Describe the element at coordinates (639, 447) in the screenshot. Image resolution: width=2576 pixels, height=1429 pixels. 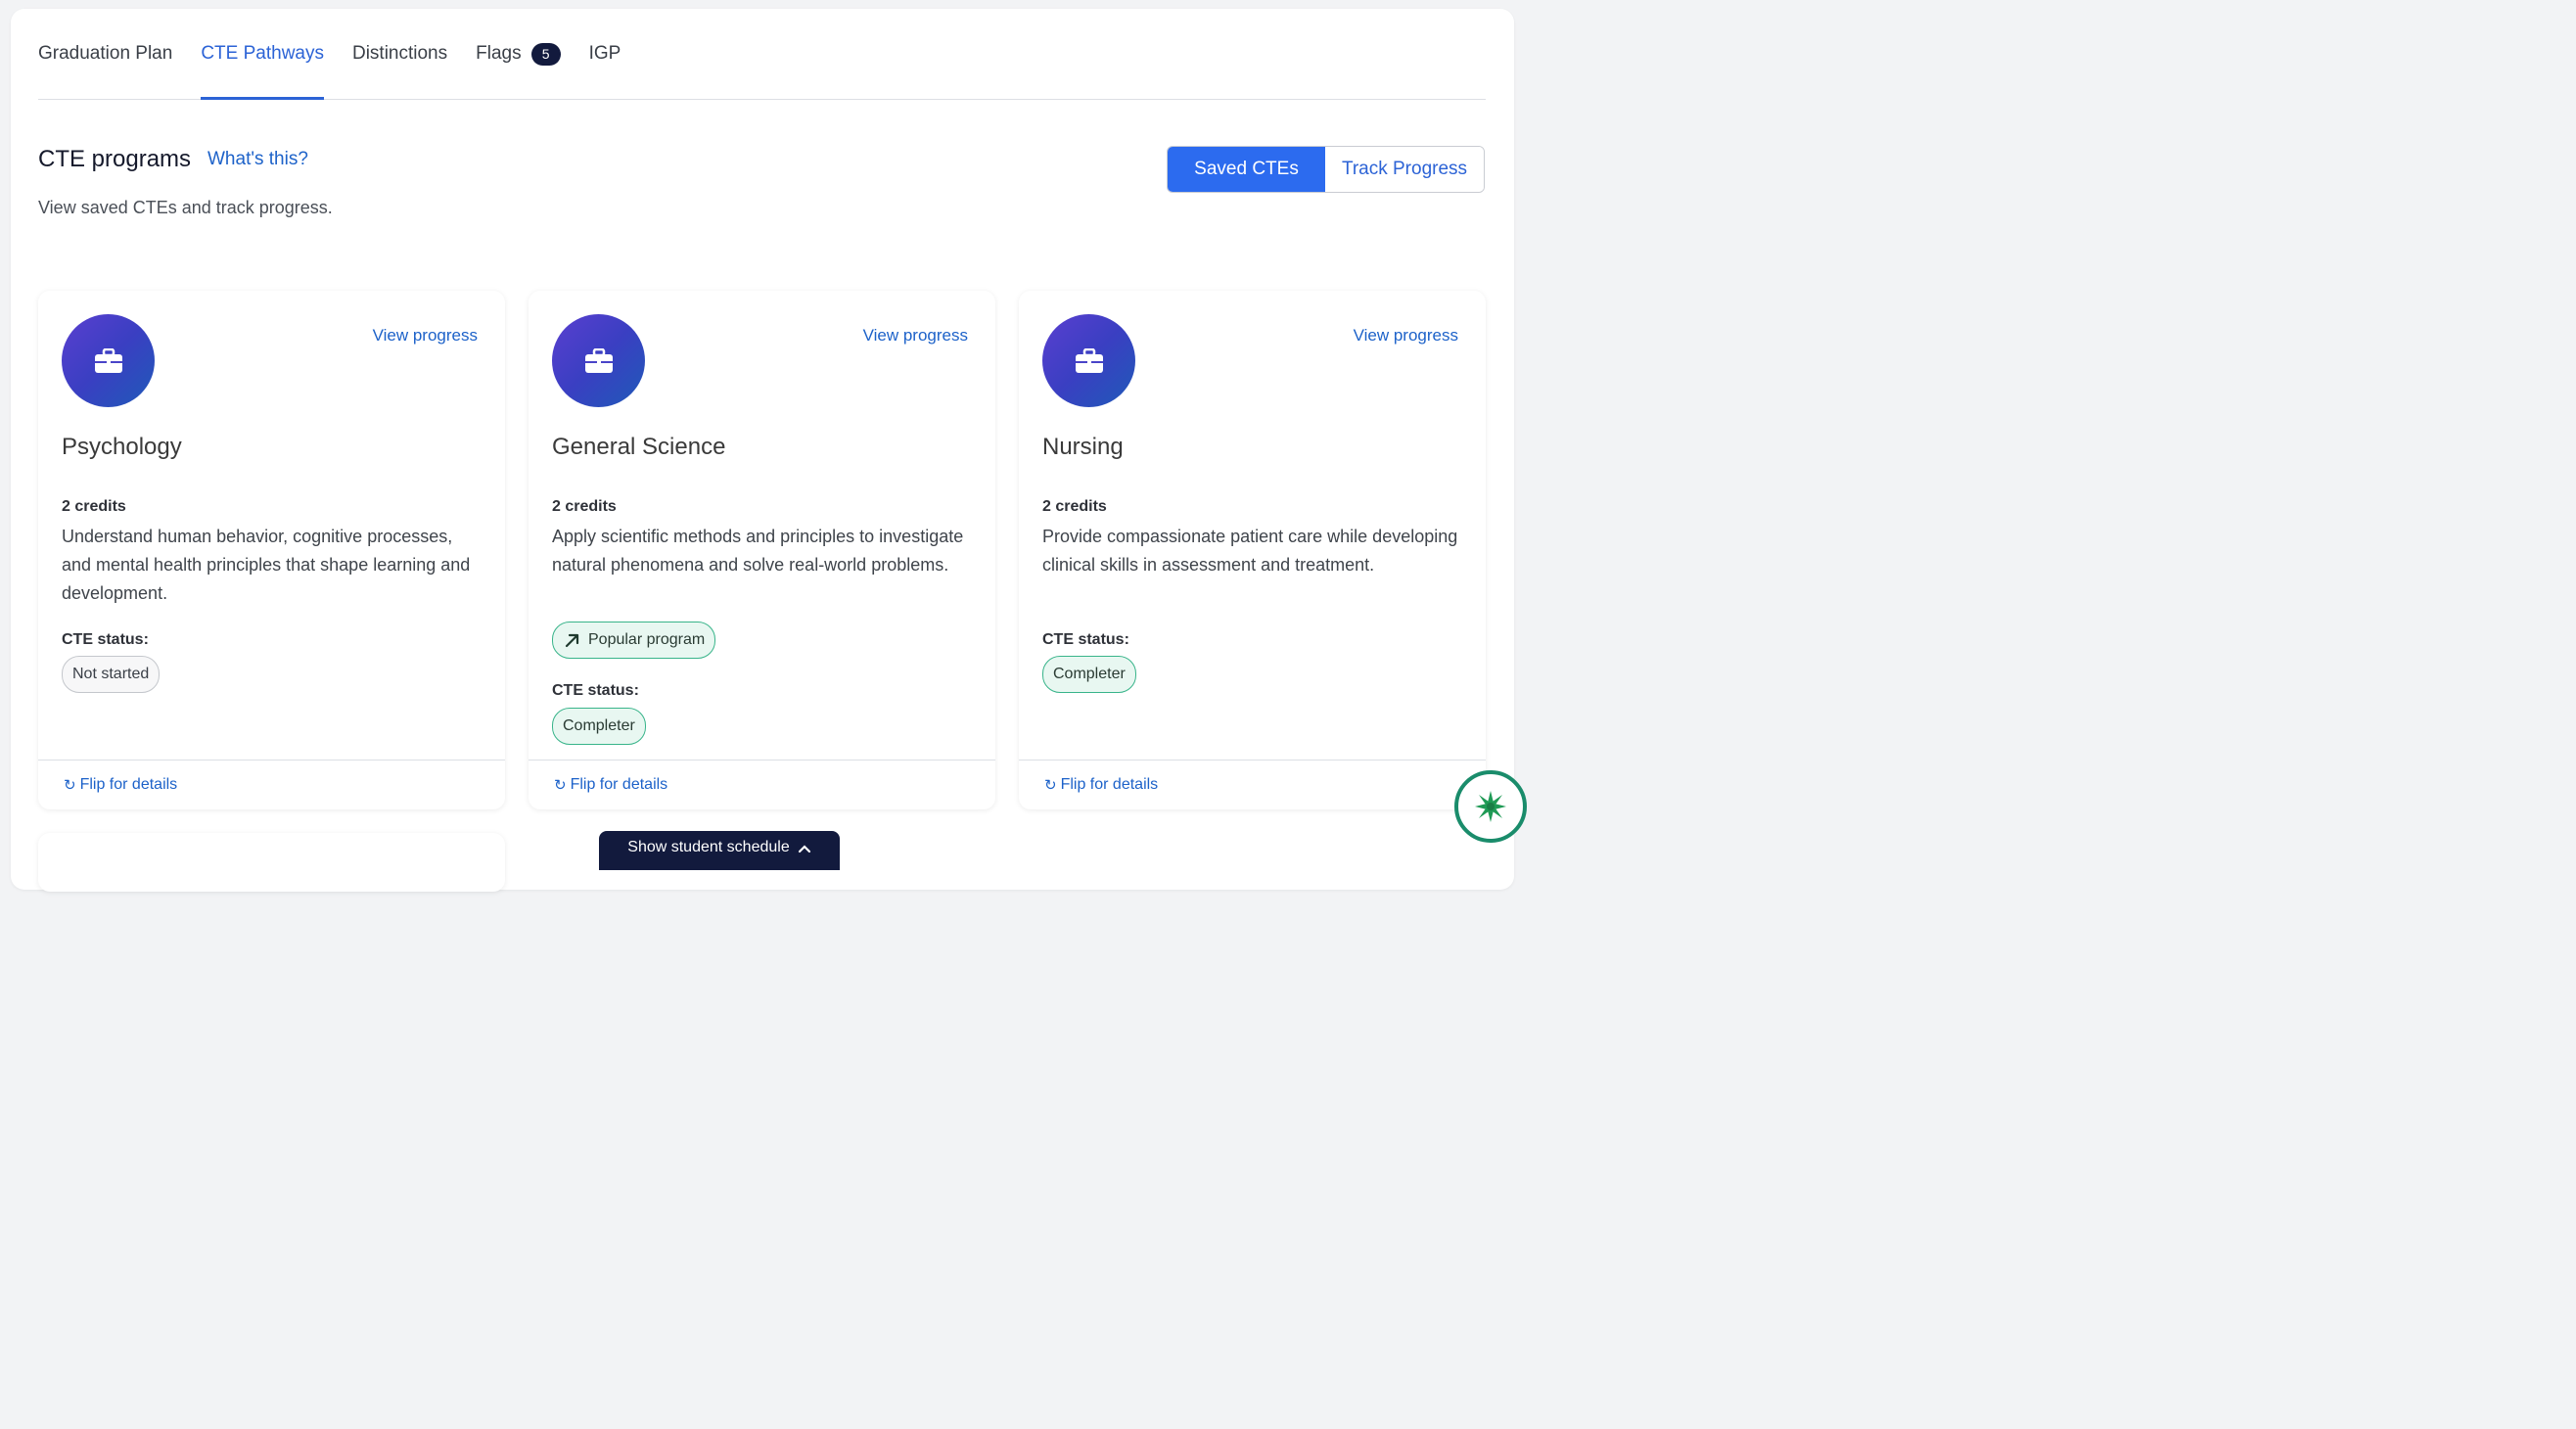
I see `program-title: General Science` at that location.